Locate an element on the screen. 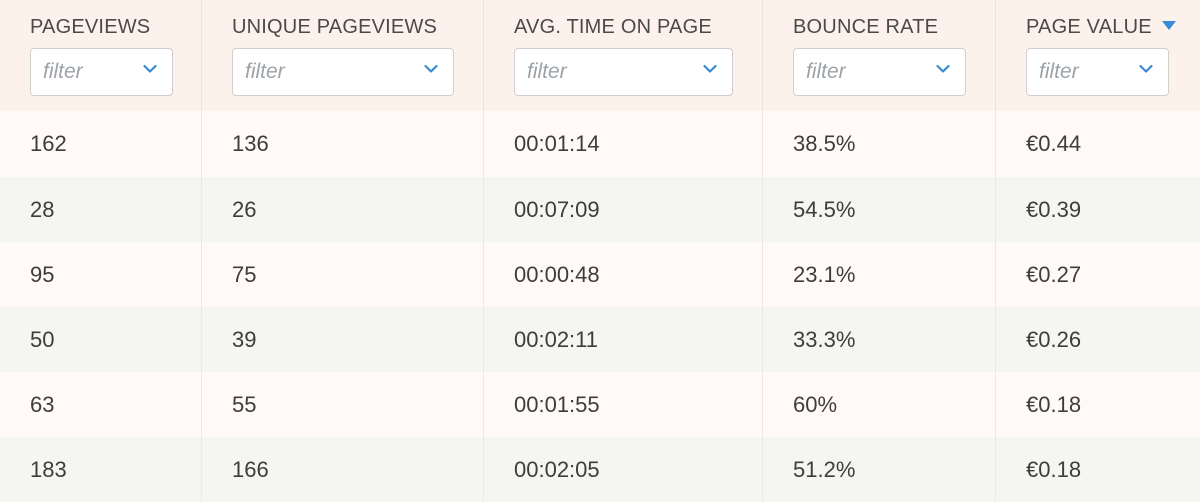 This screenshot has width=1200, height=502. page-value-filter-select: filter is located at coordinates (1097, 72).